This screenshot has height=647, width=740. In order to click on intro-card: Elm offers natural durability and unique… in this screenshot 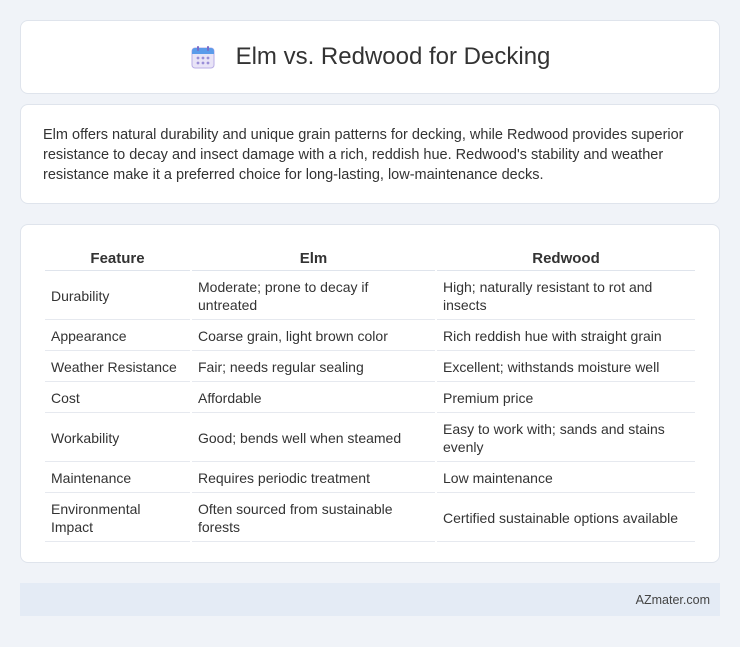, I will do `click(370, 154)`.